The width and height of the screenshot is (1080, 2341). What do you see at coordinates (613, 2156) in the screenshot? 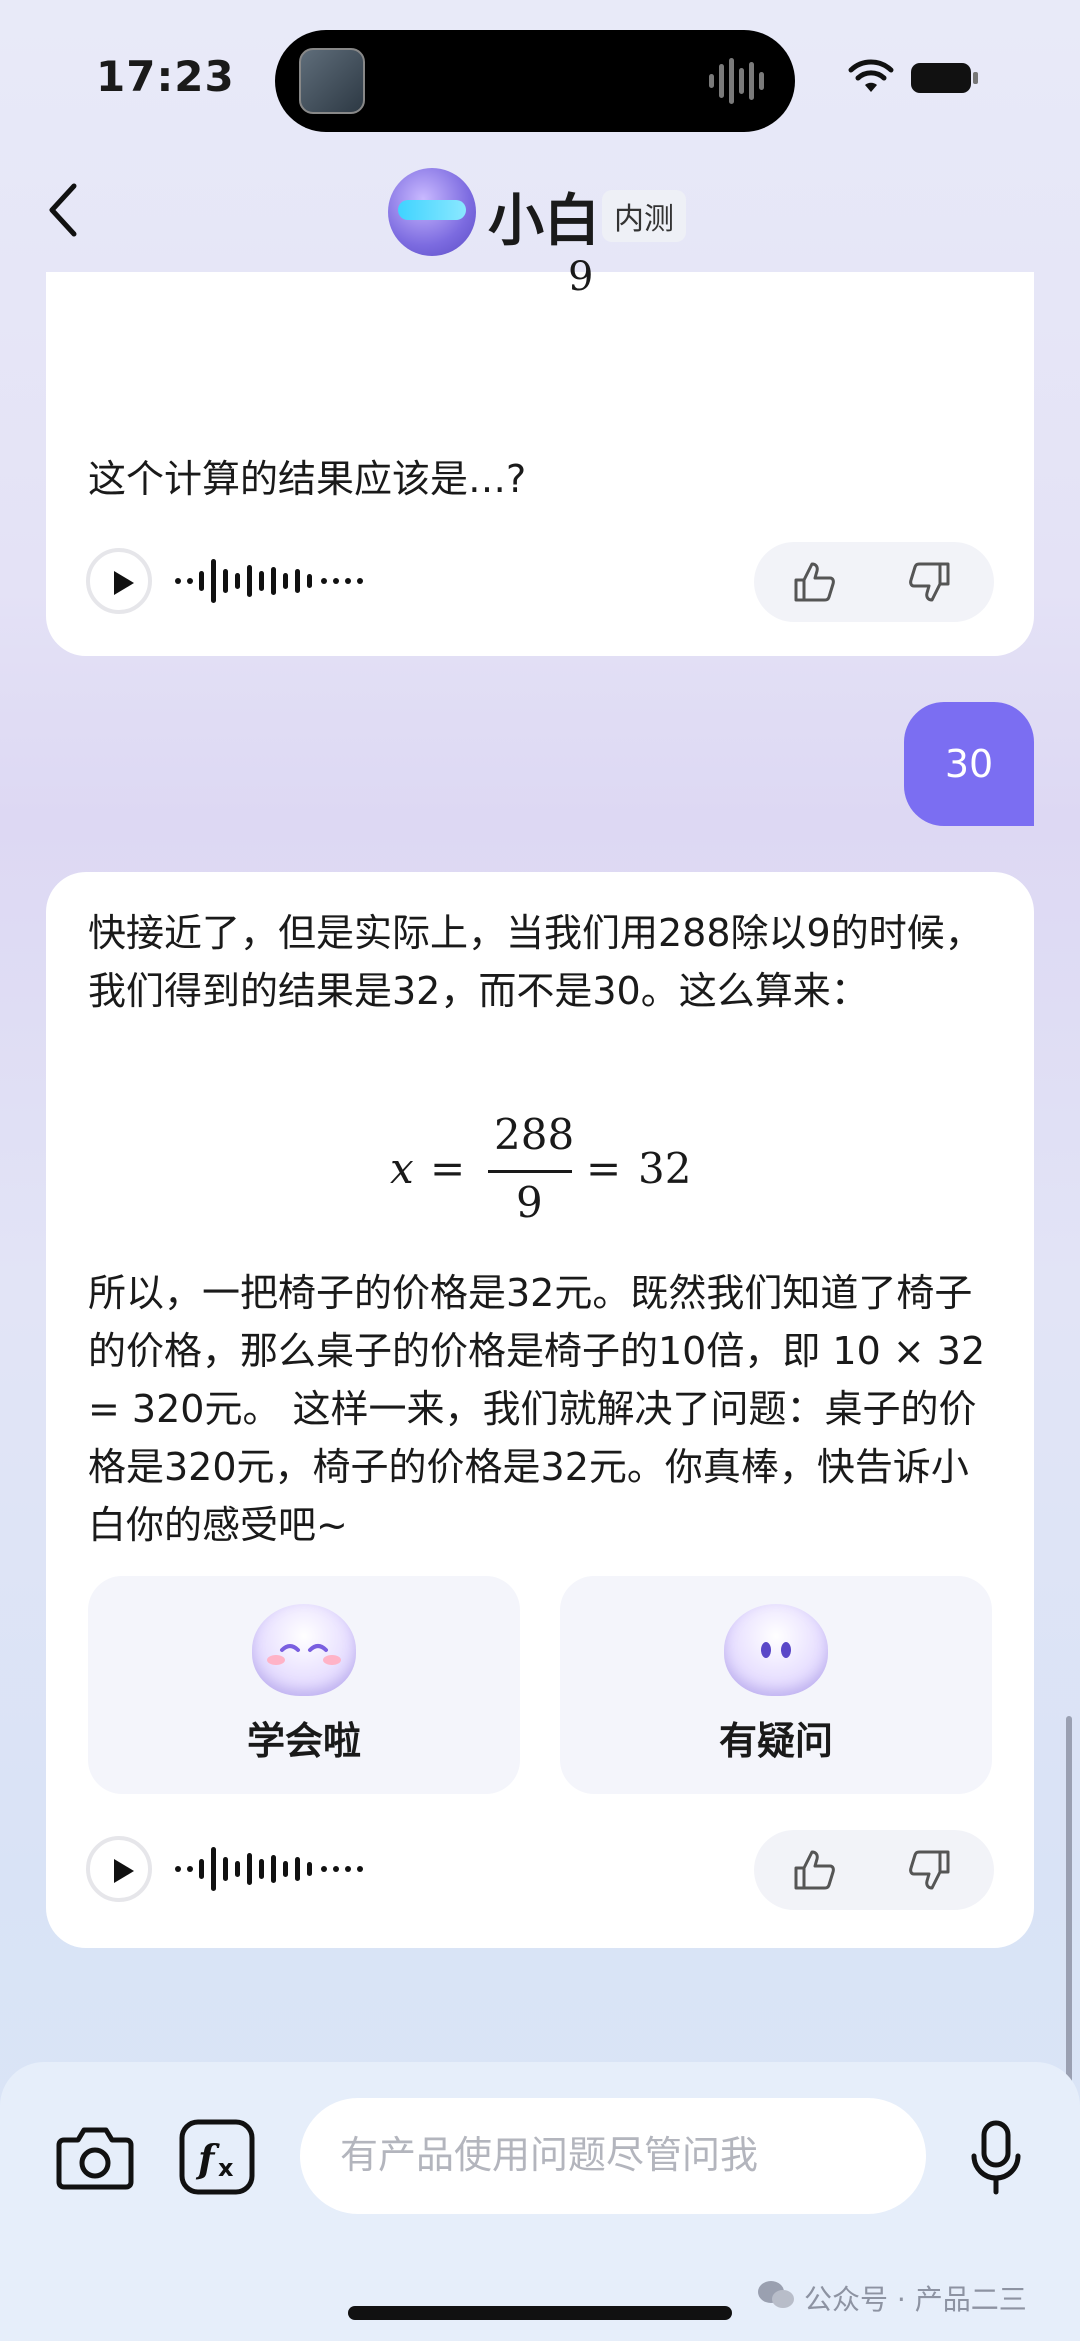
I see `message-input` at bounding box center [613, 2156].